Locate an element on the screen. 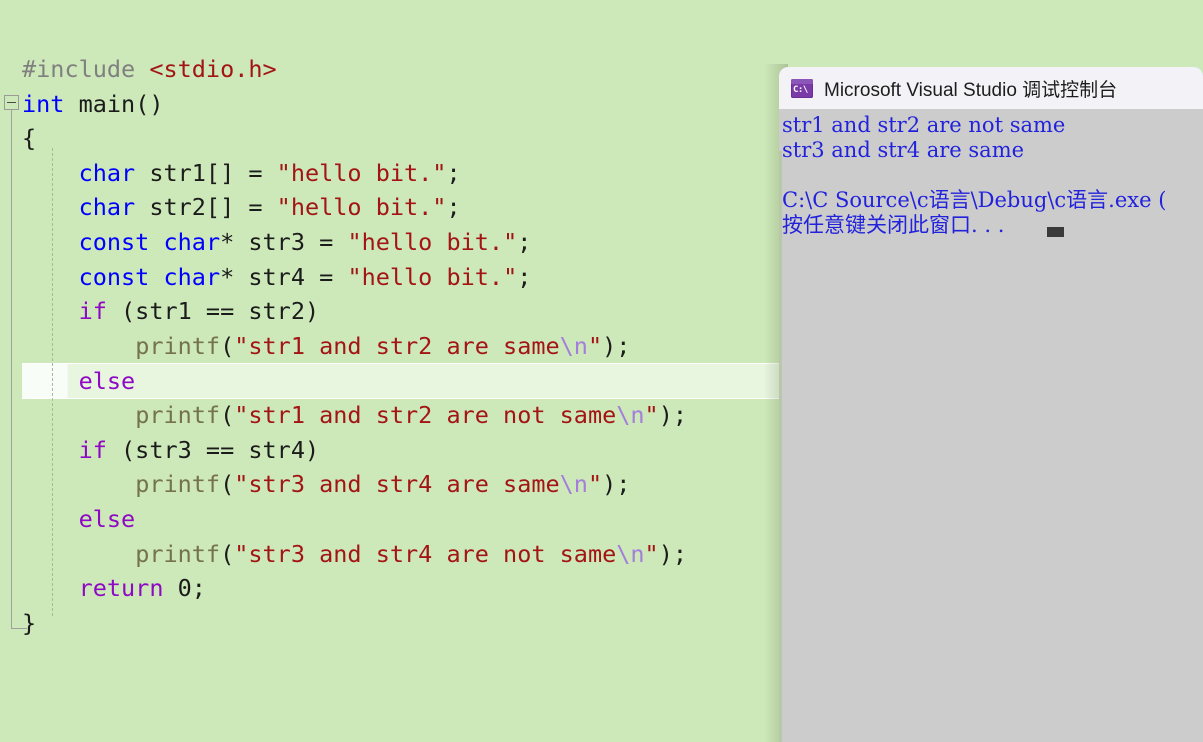 The height and width of the screenshot is (742, 1203). code-token-plain: 0; is located at coordinates (184, 588).